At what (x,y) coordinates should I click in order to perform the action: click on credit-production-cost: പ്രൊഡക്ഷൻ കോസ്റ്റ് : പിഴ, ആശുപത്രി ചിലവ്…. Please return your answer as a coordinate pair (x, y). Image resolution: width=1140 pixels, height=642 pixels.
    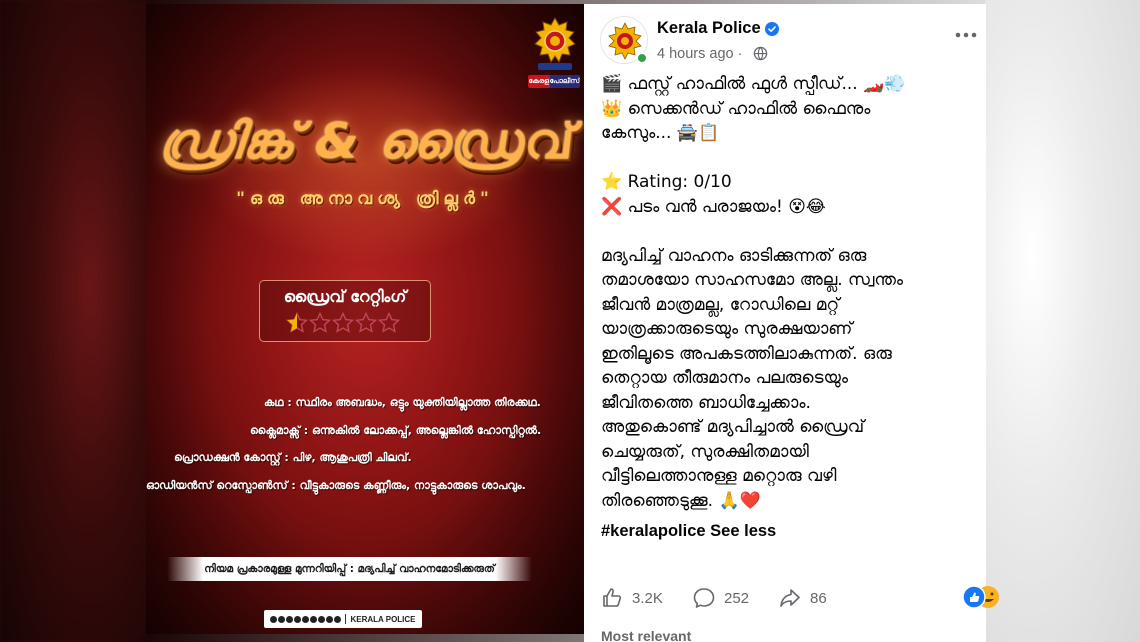
    Looking at the image, I should click on (293, 457).